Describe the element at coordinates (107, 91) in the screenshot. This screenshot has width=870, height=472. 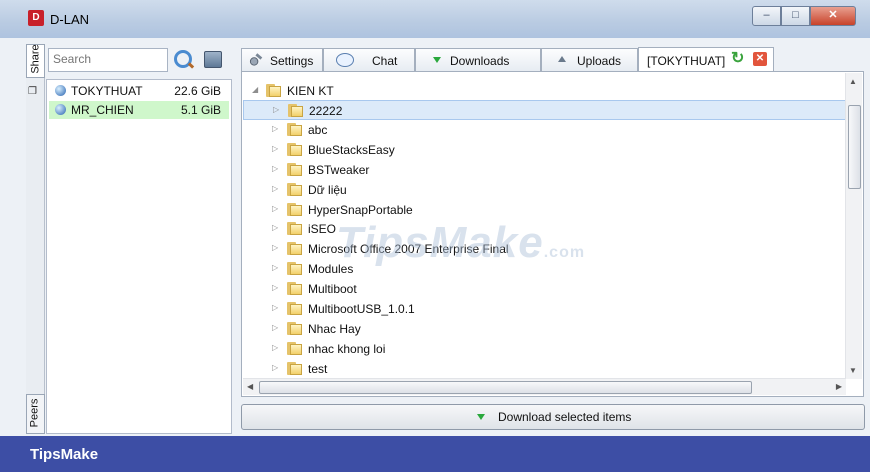
I see `peer-name: TOKYTHUAT` at that location.